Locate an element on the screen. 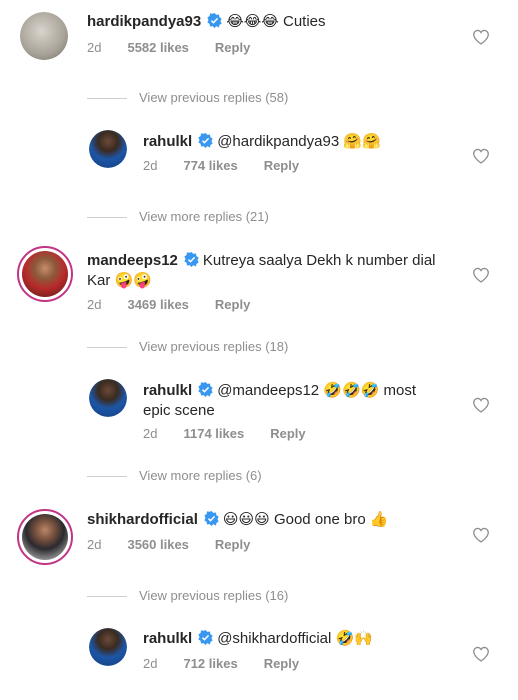 The image size is (518, 700). comment-body: rahulkl @hardikpandya93 🤗🤗 is located at coordinates (262, 142).